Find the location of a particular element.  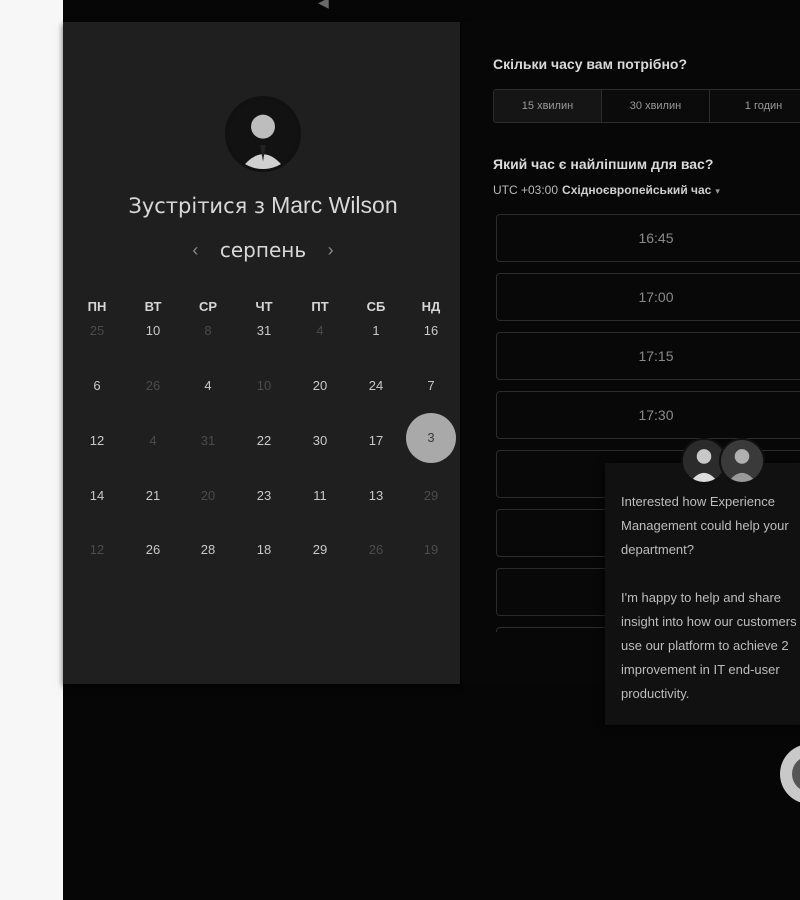

chat-line: department? is located at coordinates (657, 549).